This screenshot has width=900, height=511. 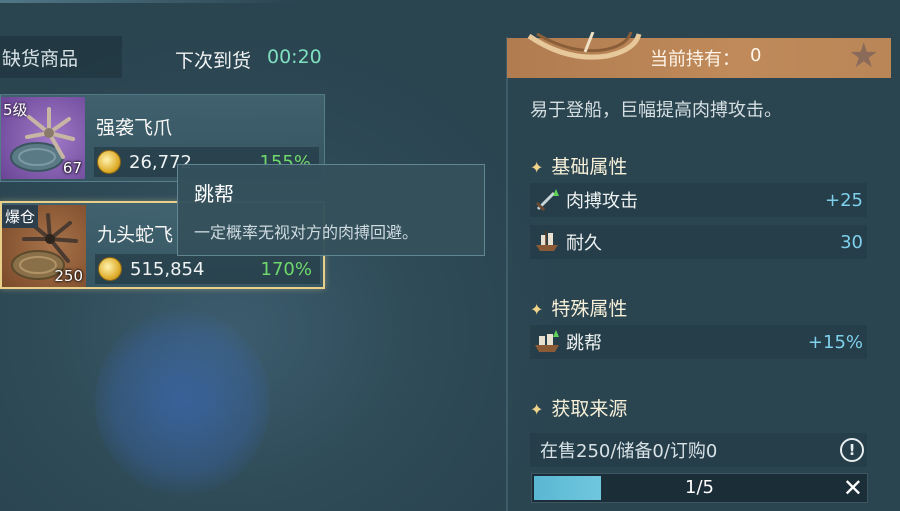 What do you see at coordinates (756, 55) in the screenshot?
I see `hold-value: 0` at bounding box center [756, 55].